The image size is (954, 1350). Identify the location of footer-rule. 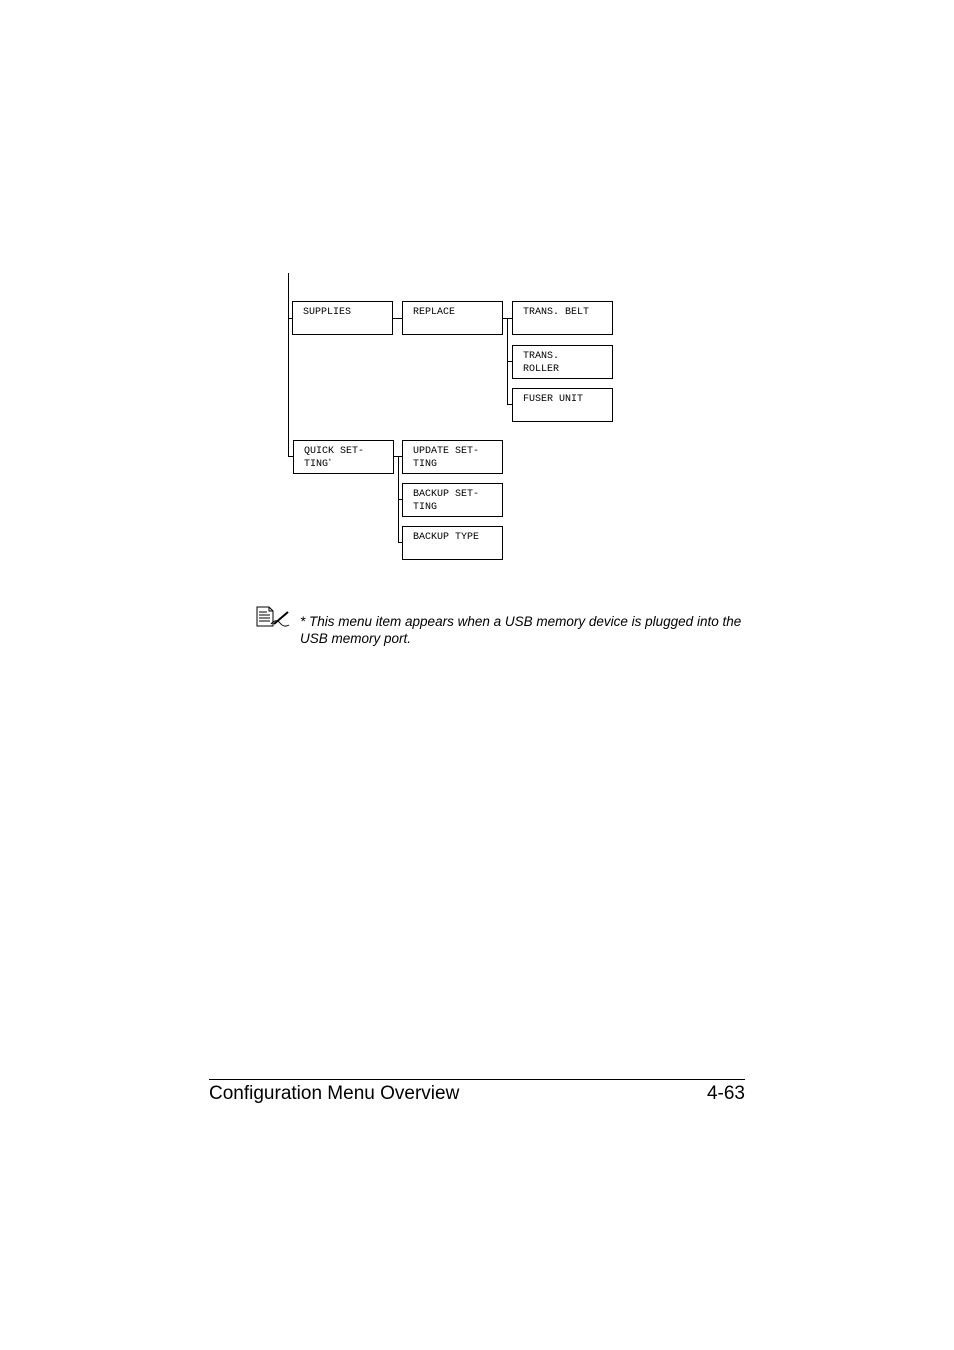
(477, 1079).